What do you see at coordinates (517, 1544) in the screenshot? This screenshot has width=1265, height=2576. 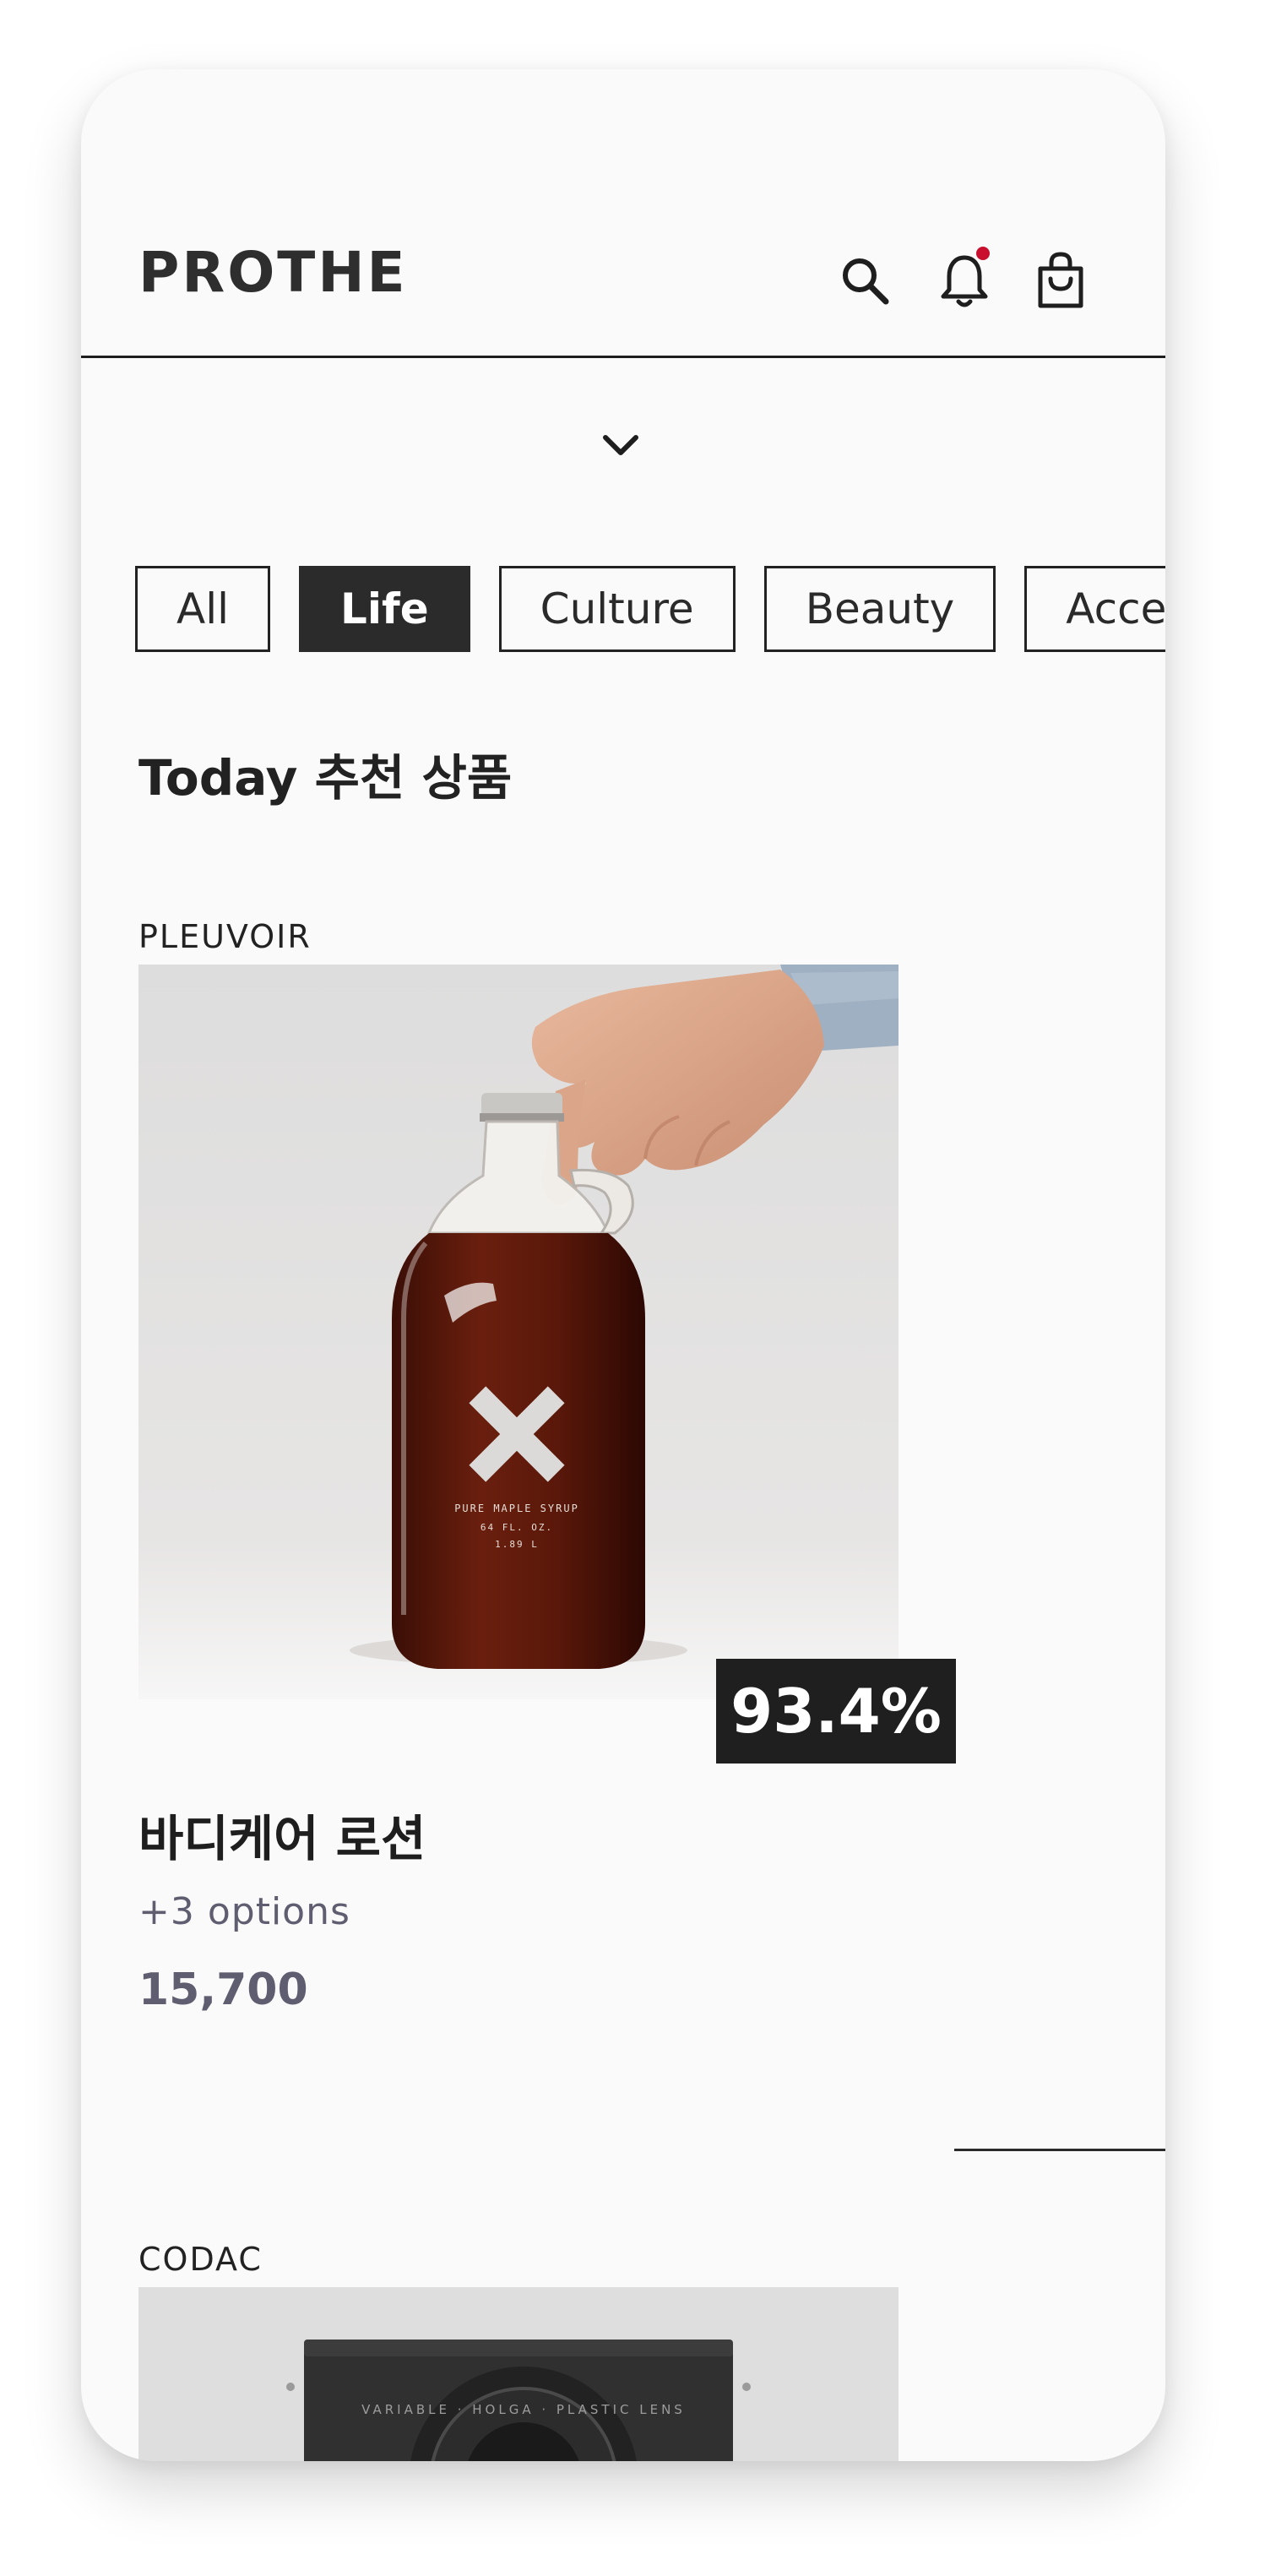 I see `bottle-label-line-3: 1.89 L` at bounding box center [517, 1544].